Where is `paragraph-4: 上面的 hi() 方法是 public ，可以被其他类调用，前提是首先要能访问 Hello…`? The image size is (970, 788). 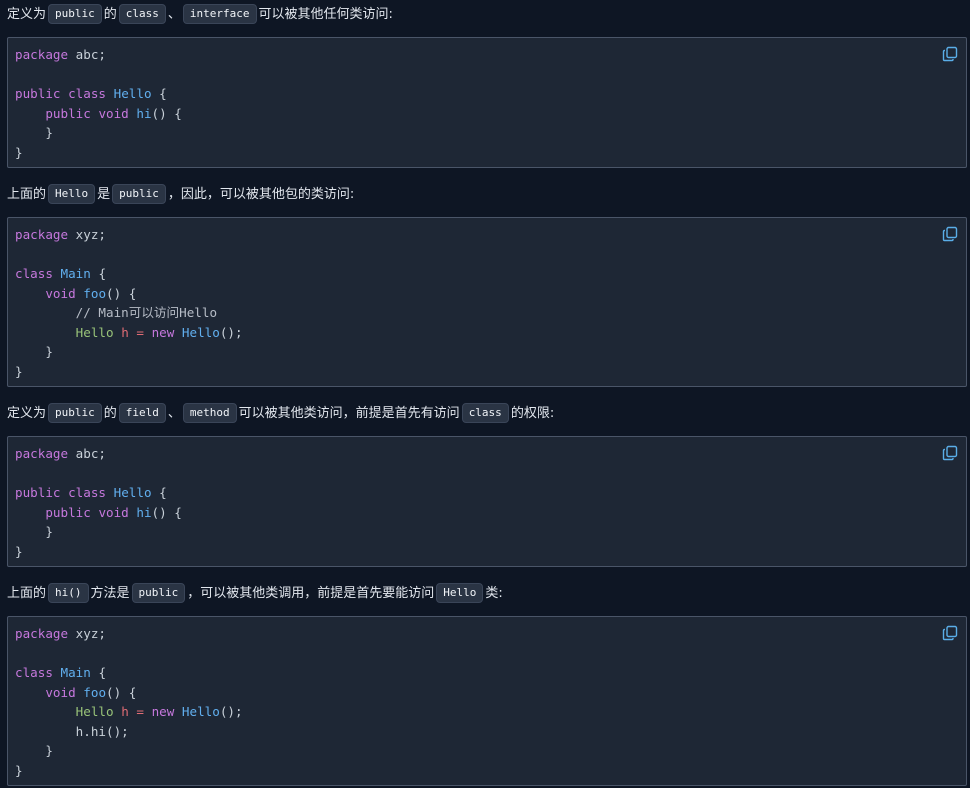 paragraph-4: 上面的 hi() 方法是 public ，可以被其他类调用，前提是首先要能访问 Hello… is located at coordinates (255, 593).